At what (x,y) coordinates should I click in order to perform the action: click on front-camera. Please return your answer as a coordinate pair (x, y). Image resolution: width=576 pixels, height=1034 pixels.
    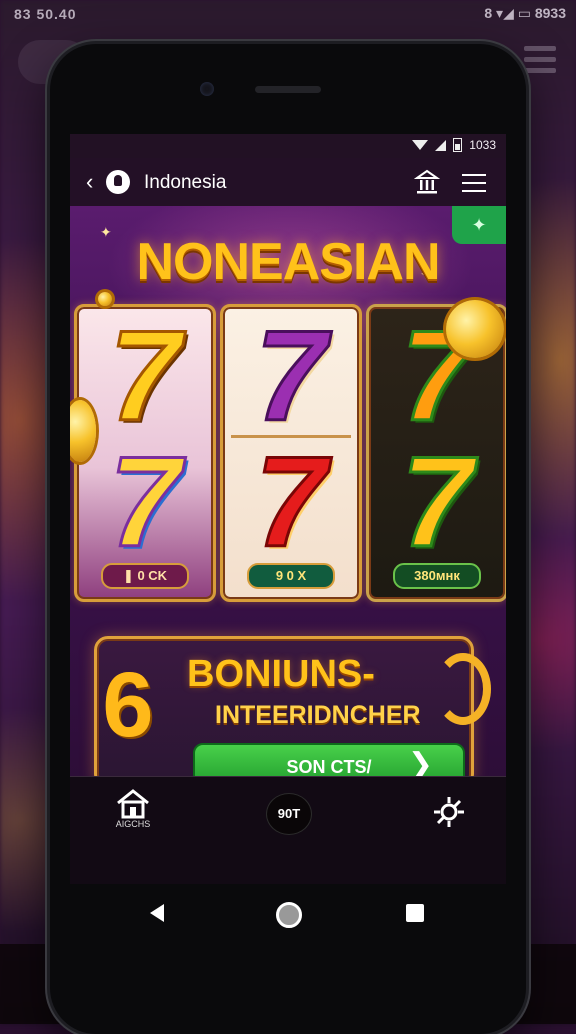
    Looking at the image, I should click on (207, 89).